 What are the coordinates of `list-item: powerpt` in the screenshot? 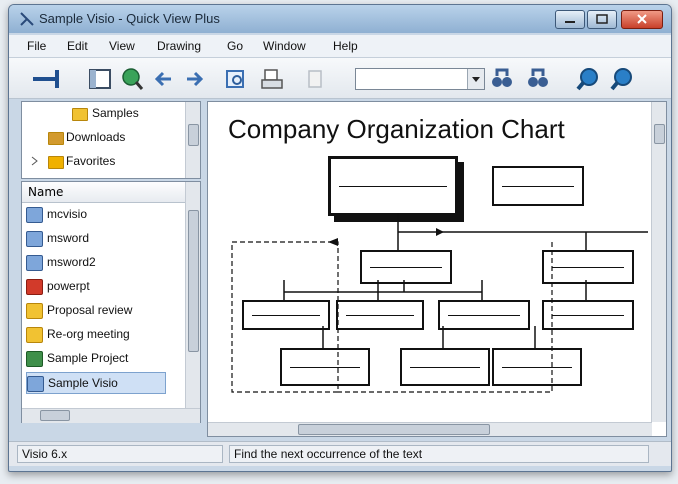 It's located at (58, 286).